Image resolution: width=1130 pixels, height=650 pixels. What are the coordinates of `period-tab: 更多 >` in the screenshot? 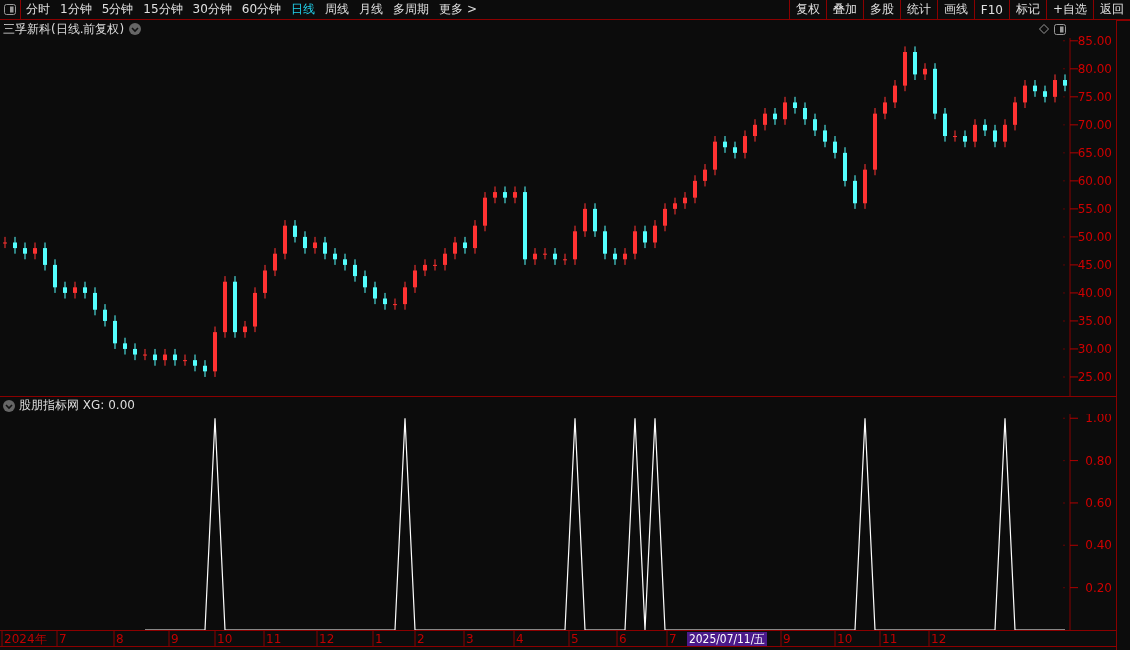 It's located at (458, 9).